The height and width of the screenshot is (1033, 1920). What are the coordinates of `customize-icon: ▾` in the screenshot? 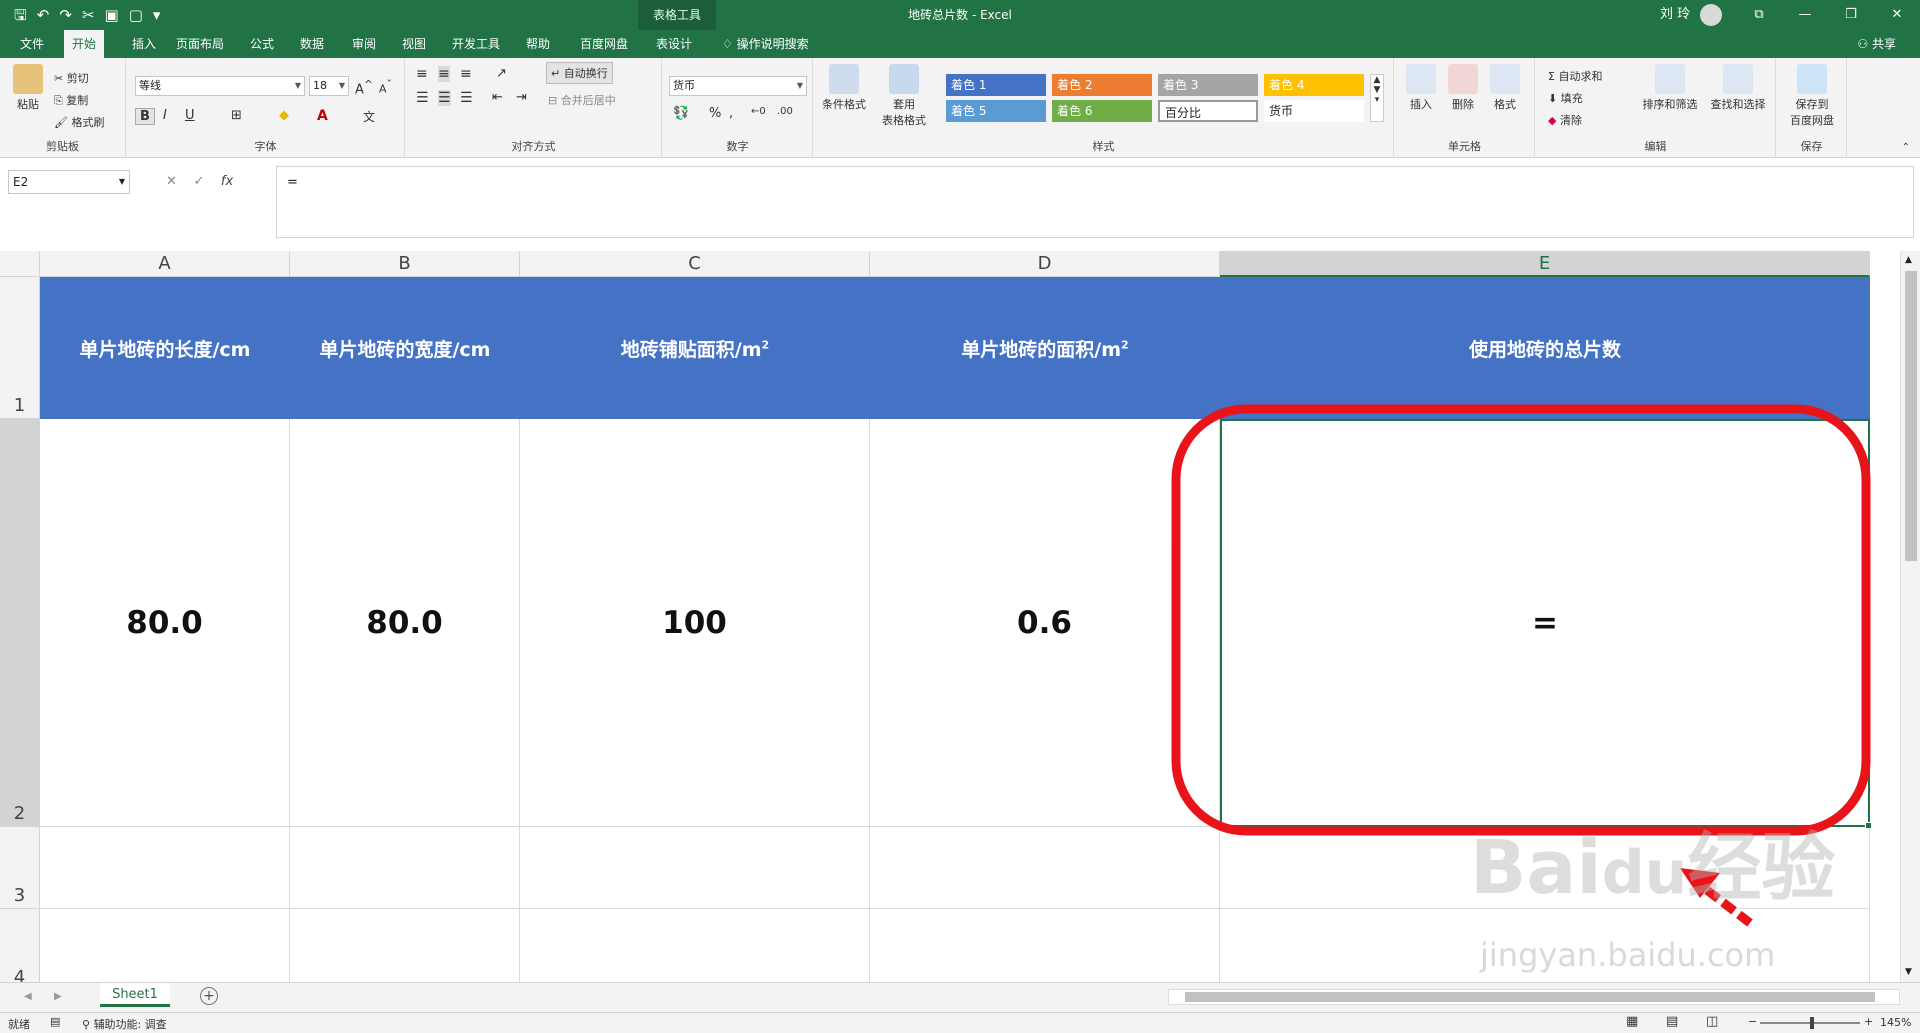 It's located at (157, 15).